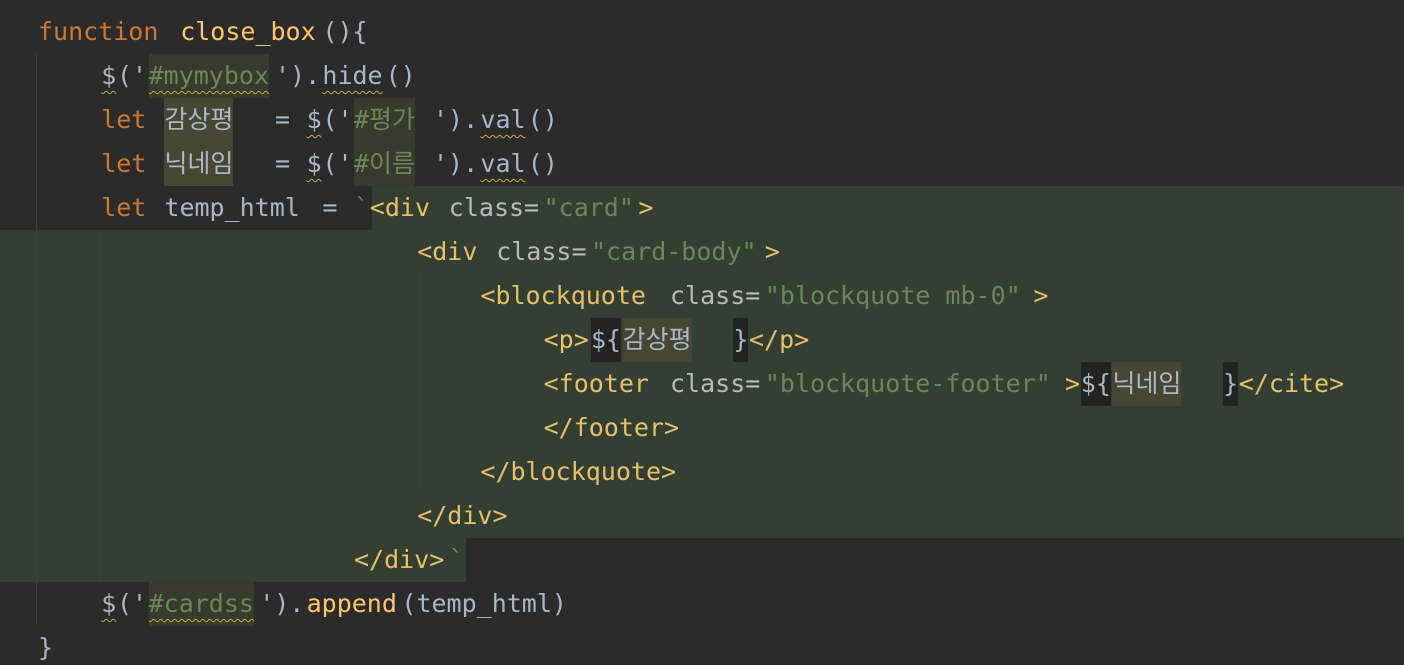 This screenshot has height=665, width=1404. I want to click on code-token: #cardss, so click(201, 604).